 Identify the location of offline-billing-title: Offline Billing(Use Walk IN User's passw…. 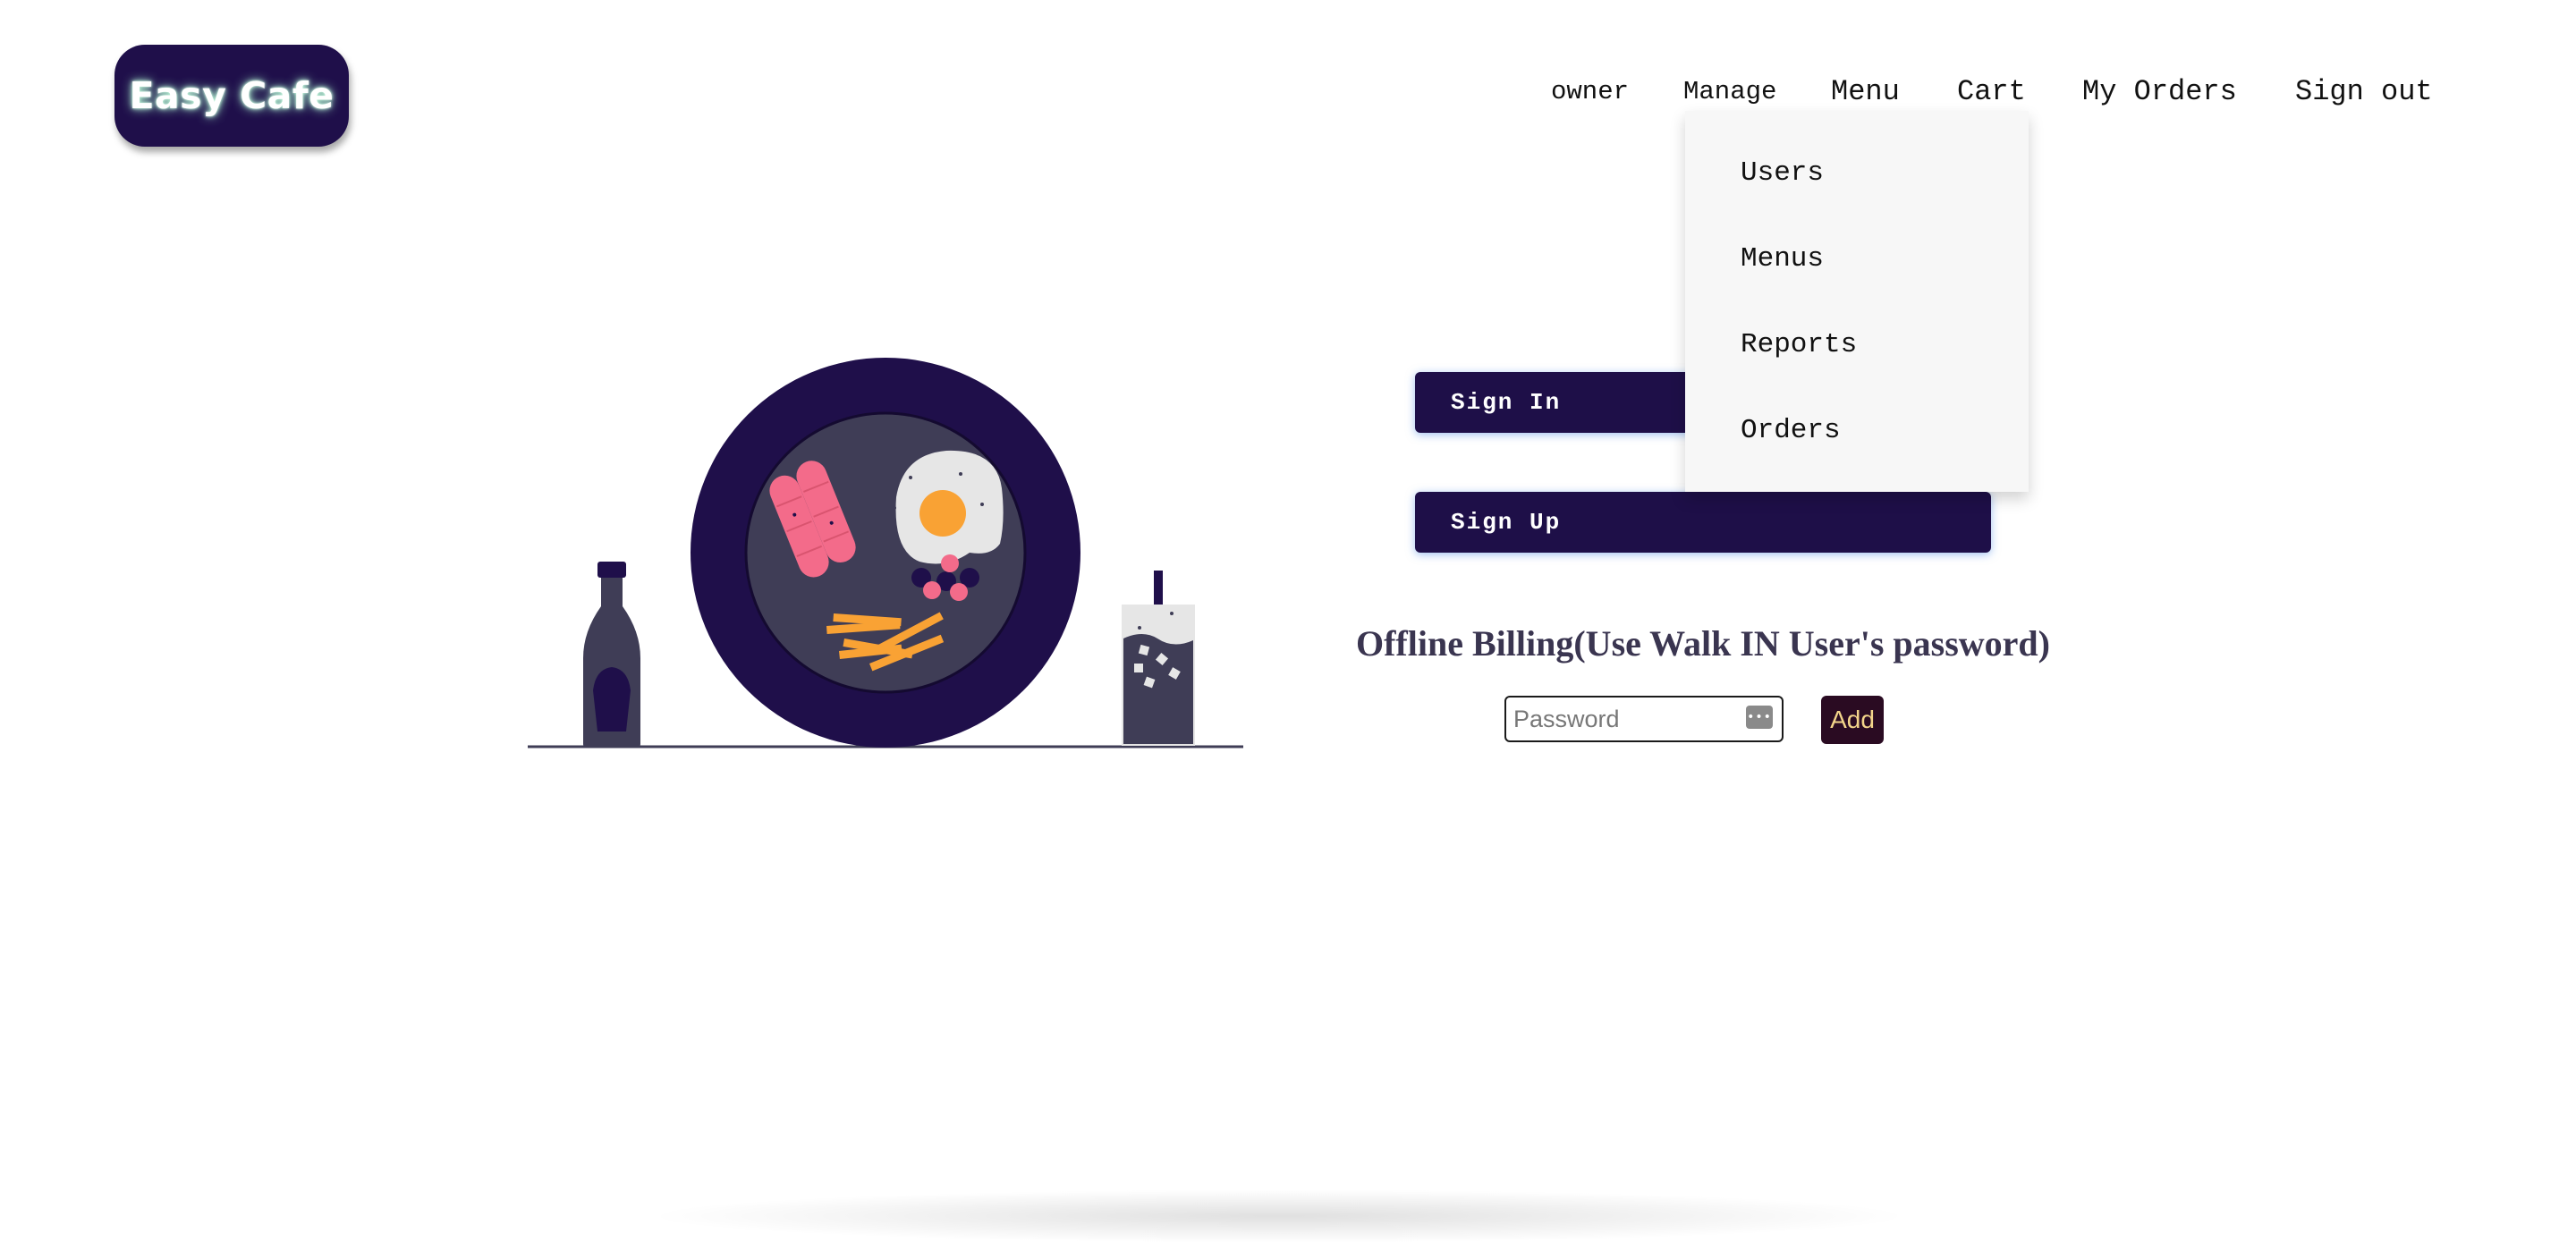
(1703, 643).